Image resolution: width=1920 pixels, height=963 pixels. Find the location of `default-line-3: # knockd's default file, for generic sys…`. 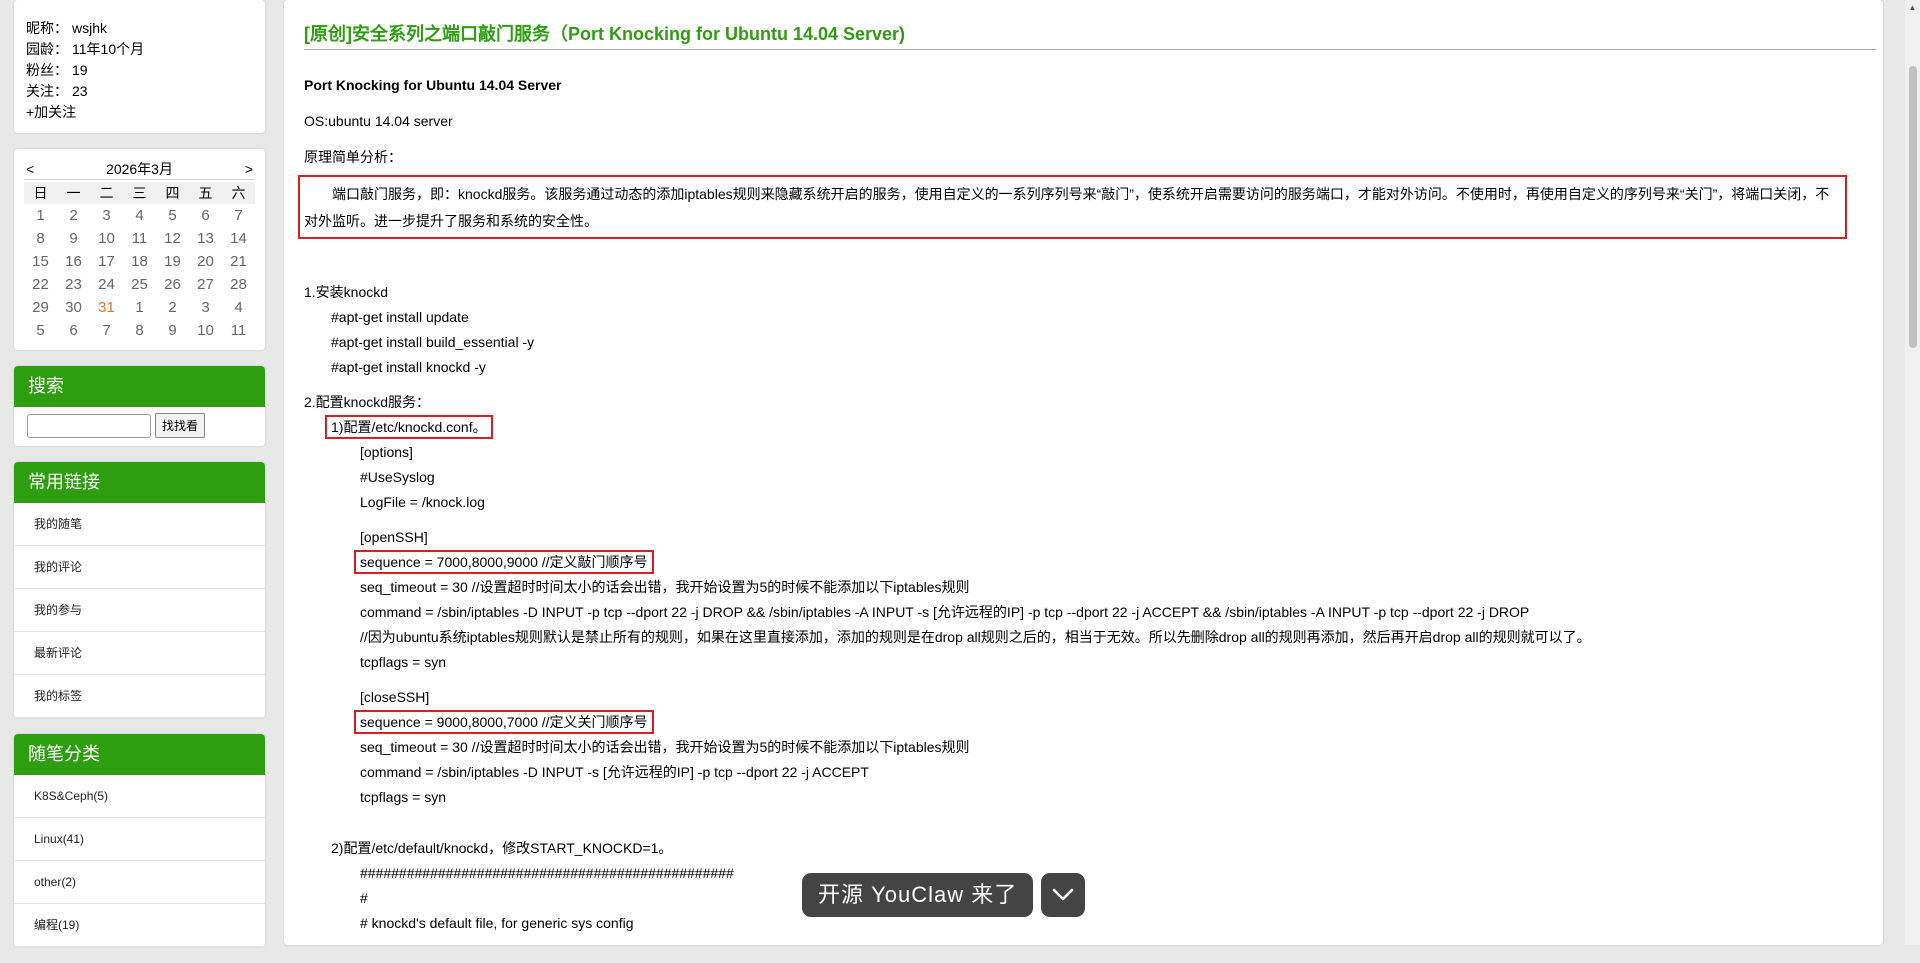

default-line-3: # knockd's default file, for generic sys… is located at coordinates (497, 923).